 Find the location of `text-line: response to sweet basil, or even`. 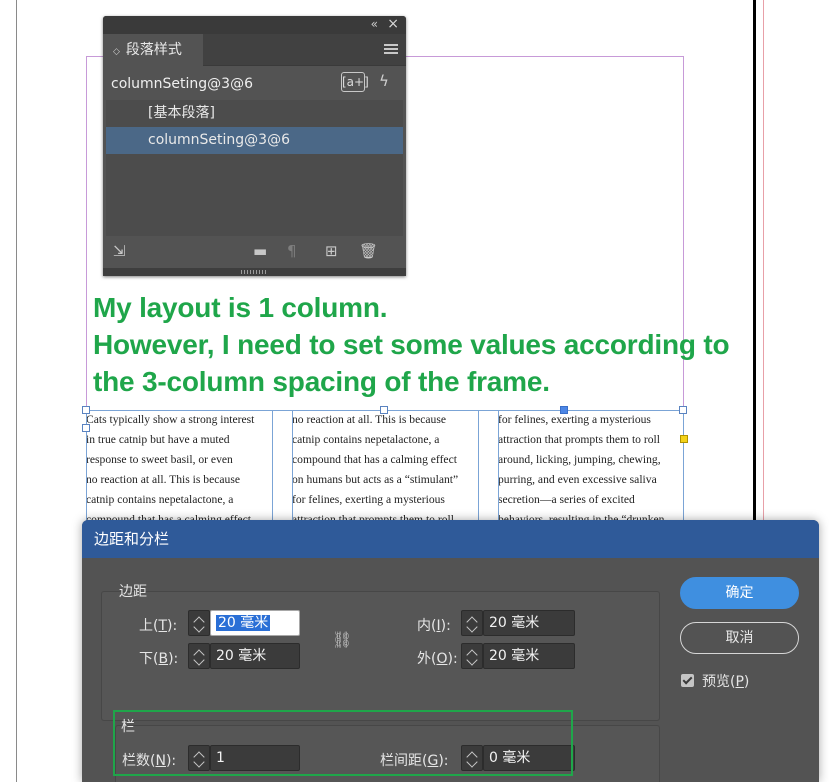

text-line: response to sweet basil, or even is located at coordinates (159, 459).